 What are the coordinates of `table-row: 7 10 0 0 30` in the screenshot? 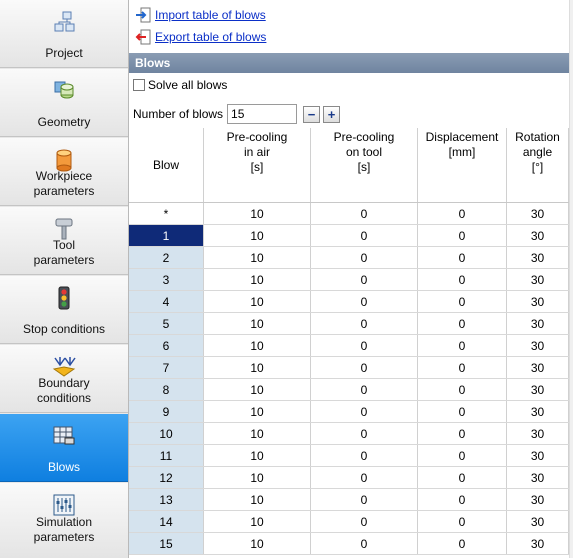 It's located at (351, 368).